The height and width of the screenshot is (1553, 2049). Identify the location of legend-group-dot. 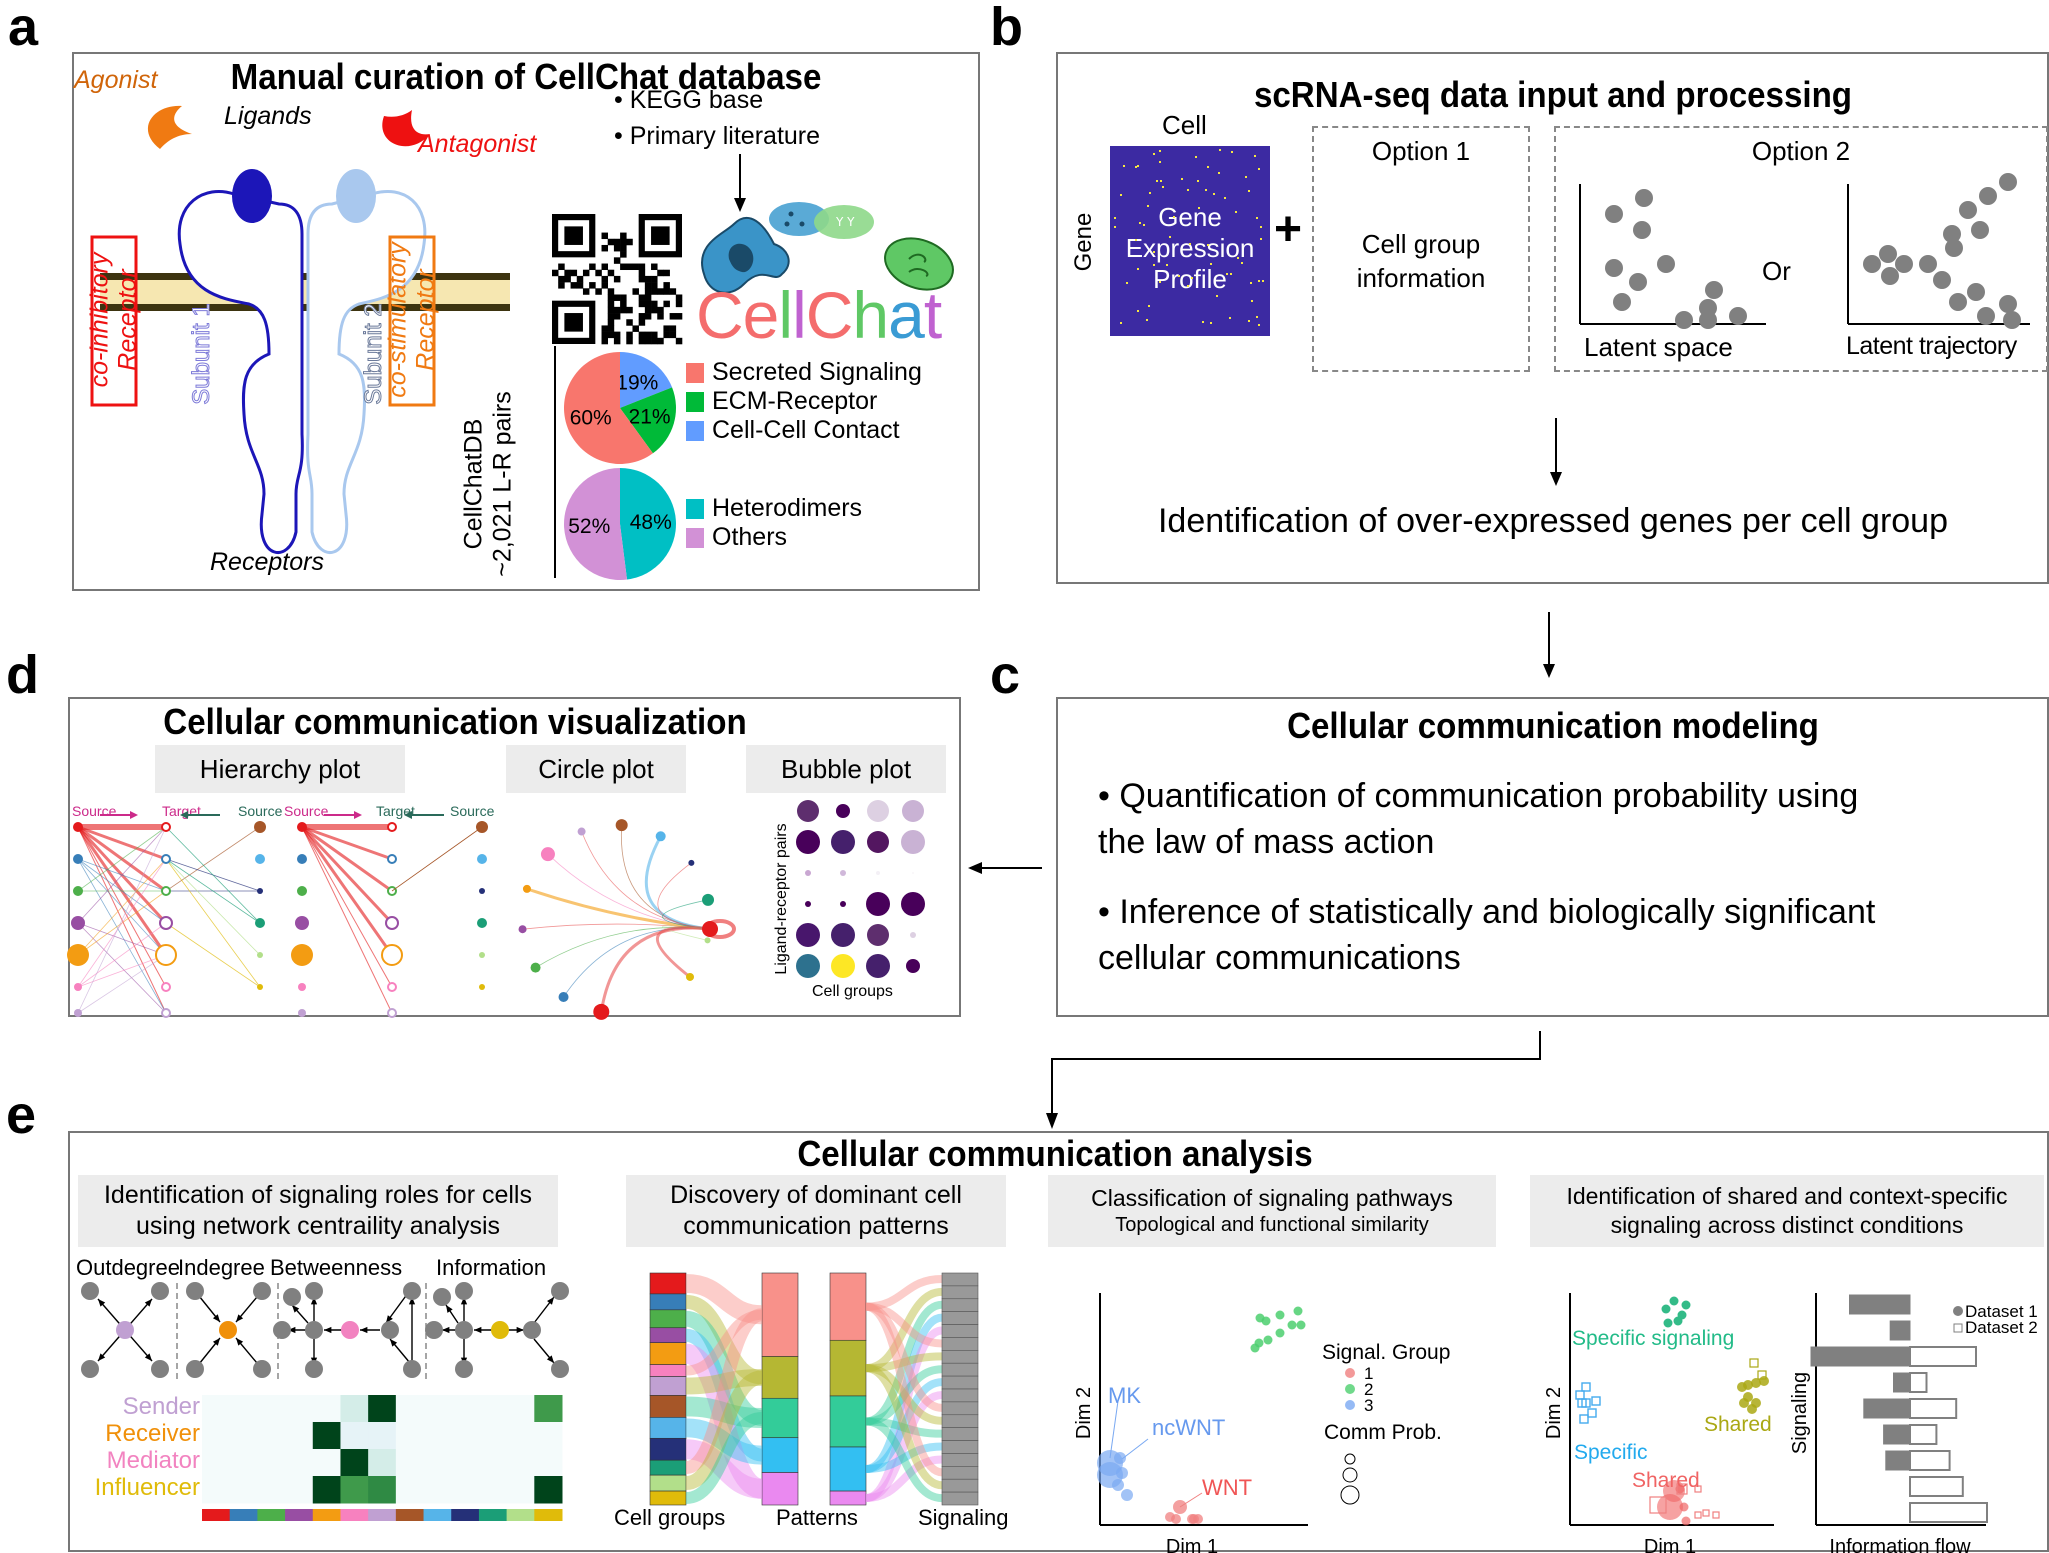
(1350, 1389).